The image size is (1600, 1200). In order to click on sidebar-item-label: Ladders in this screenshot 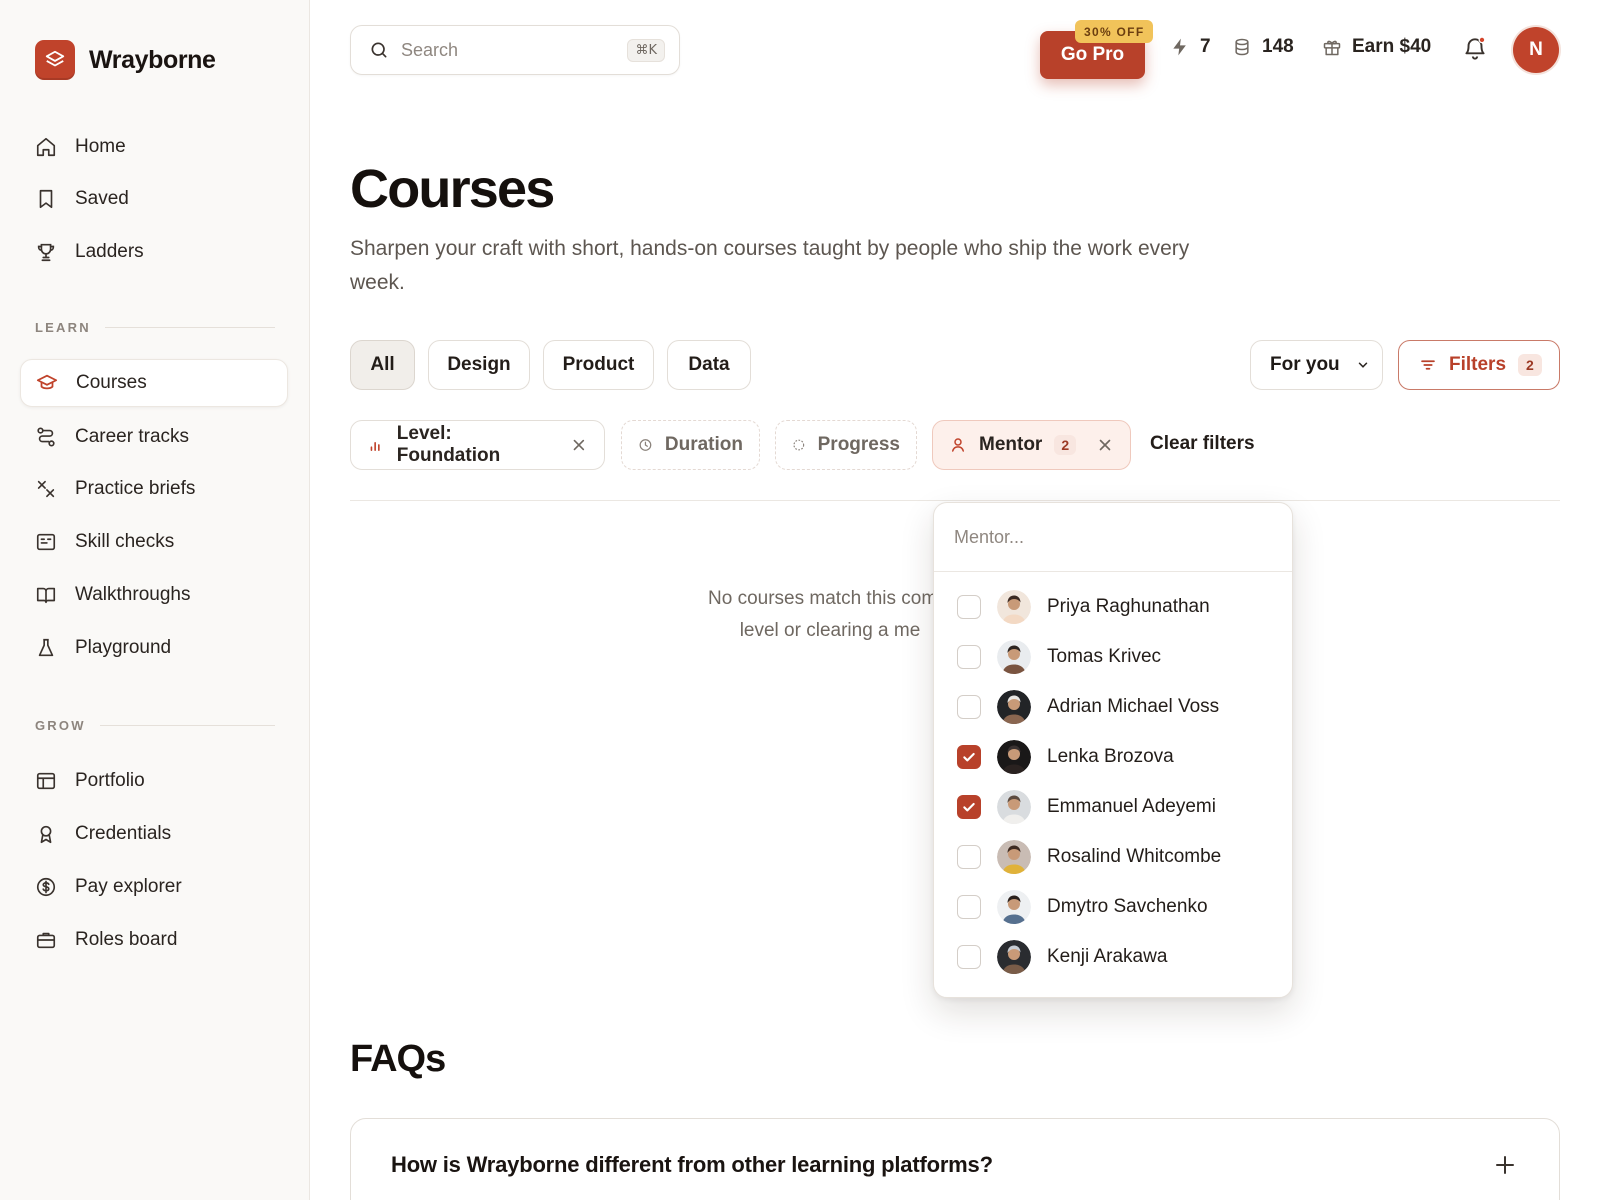, I will do `click(109, 251)`.